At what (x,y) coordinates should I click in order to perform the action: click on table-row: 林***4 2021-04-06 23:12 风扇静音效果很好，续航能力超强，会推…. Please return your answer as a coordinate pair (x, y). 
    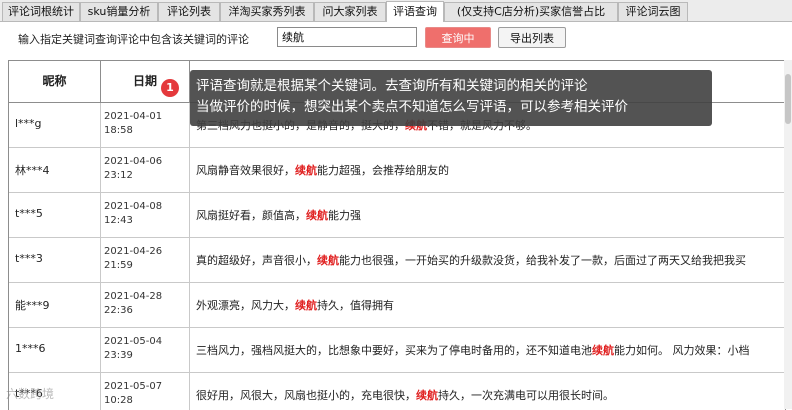
    Looking at the image, I should click on (397, 170).